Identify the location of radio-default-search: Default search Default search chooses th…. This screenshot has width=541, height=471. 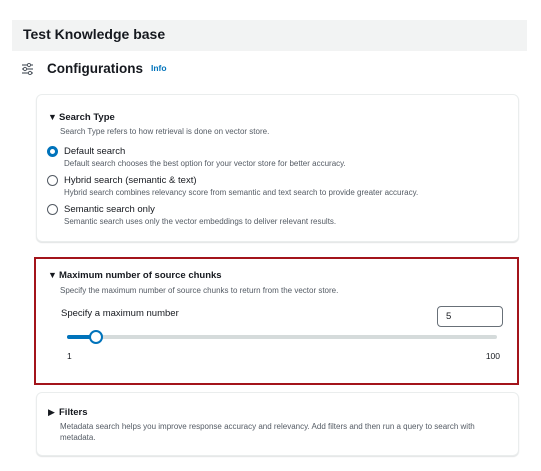
(196, 157).